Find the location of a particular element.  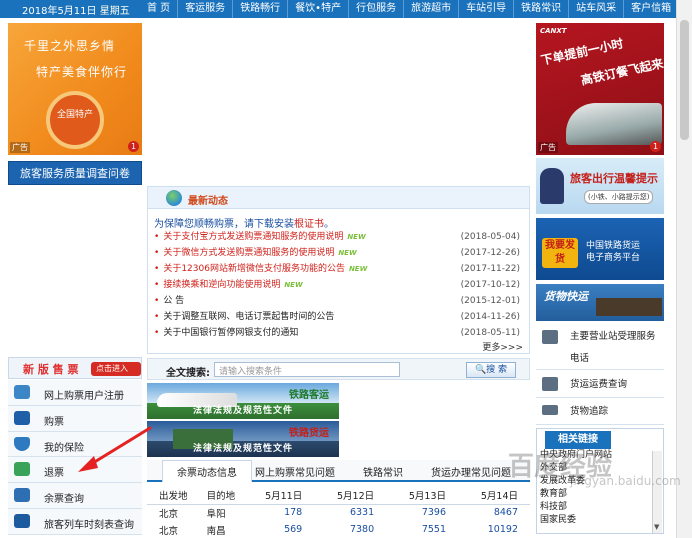

news-title-text: 关于微信方式发送购票通知服务的使用说明 is located at coordinates (249, 253).